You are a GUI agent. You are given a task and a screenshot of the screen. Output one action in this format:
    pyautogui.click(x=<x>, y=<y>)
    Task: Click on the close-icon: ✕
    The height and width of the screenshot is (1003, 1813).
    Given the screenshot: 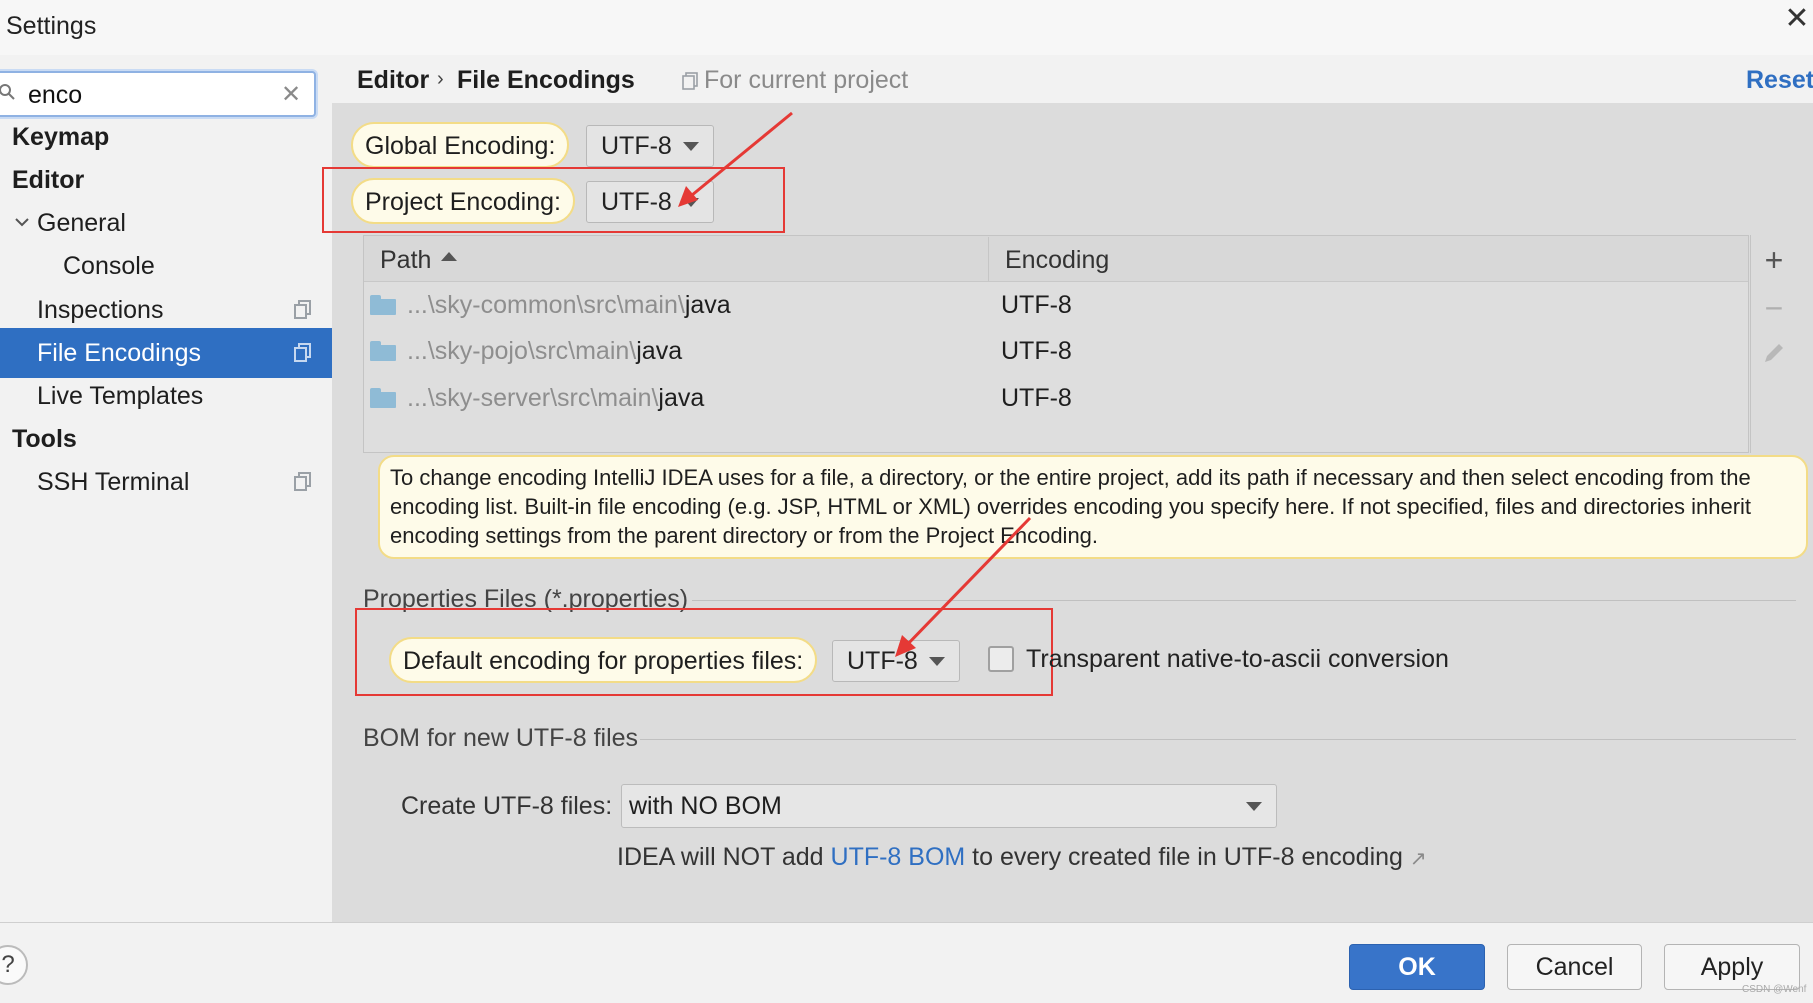 What is the action you would take?
    pyautogui.click(x=1797, y=19)
    